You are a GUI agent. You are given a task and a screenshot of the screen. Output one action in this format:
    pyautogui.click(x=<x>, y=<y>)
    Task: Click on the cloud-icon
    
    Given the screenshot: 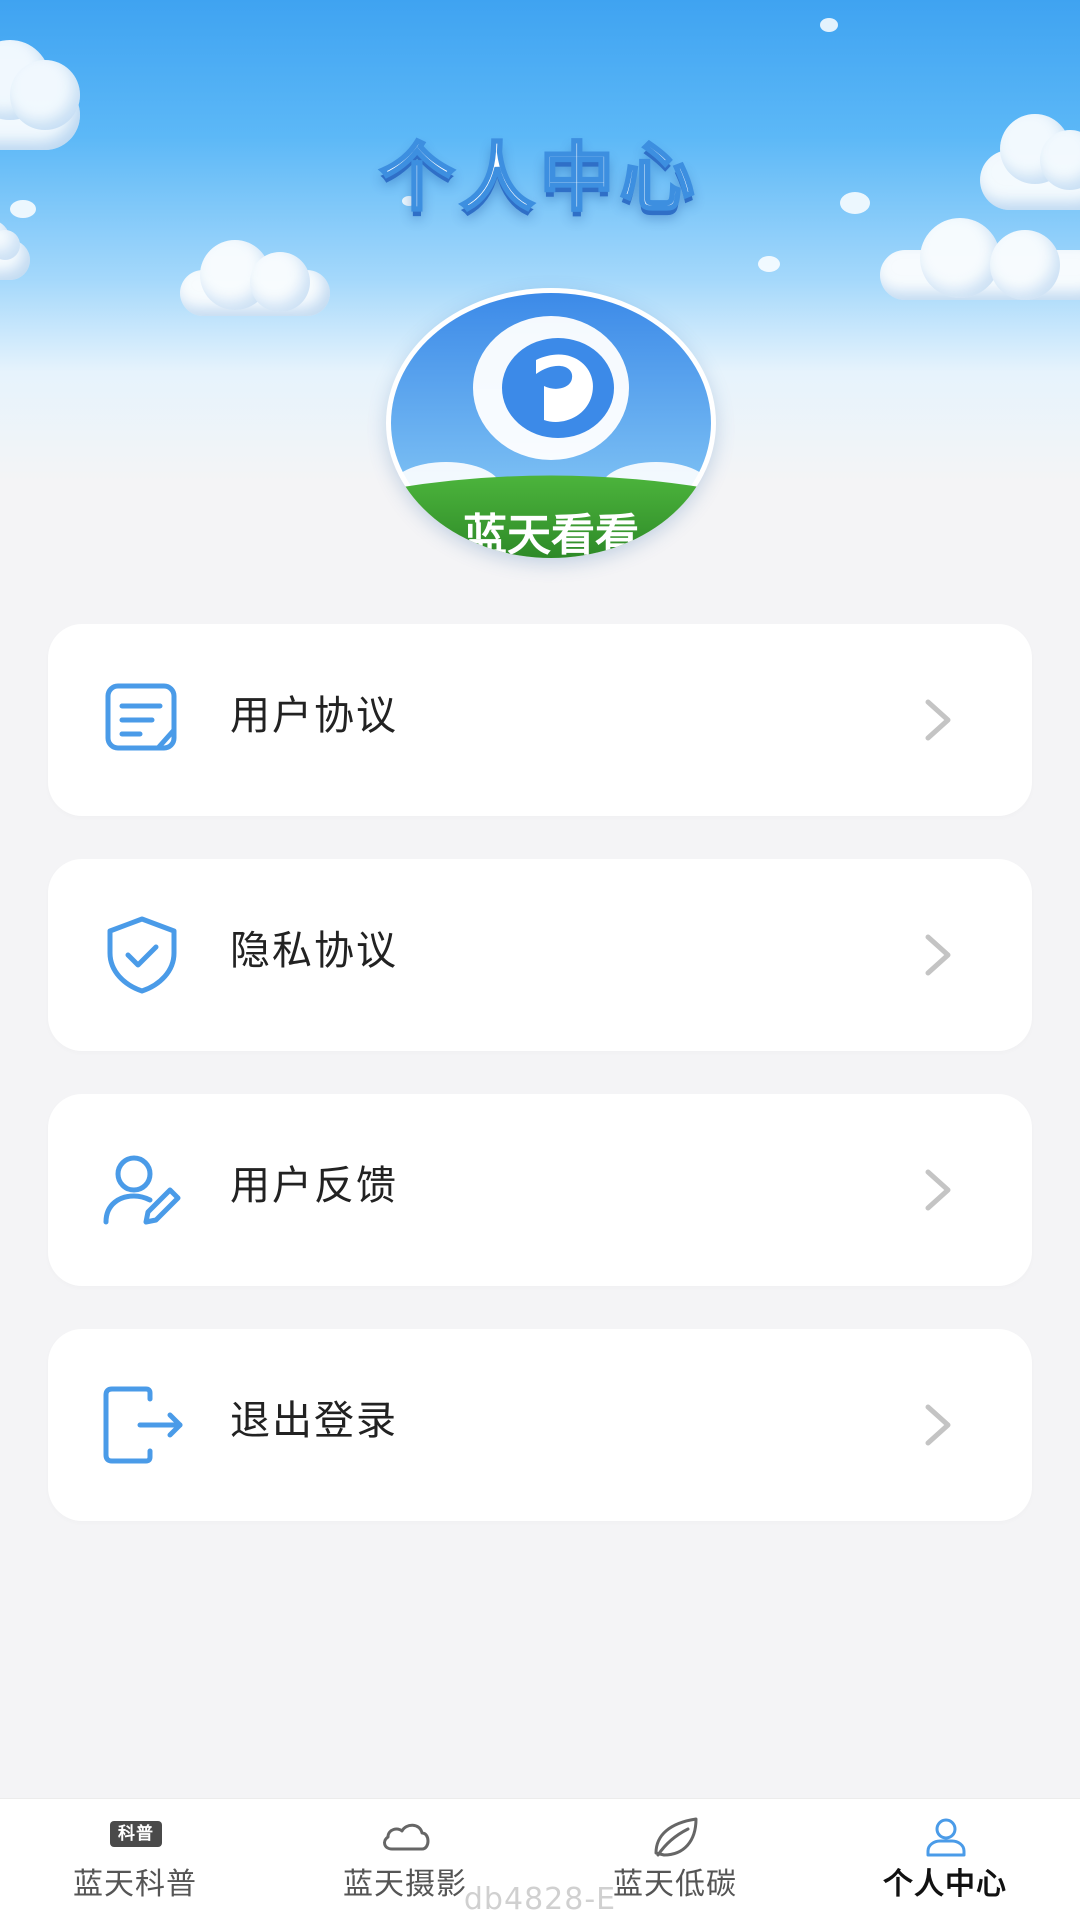 What is the action you would take?
    pyautogui.click(x=406, y=1837)
    